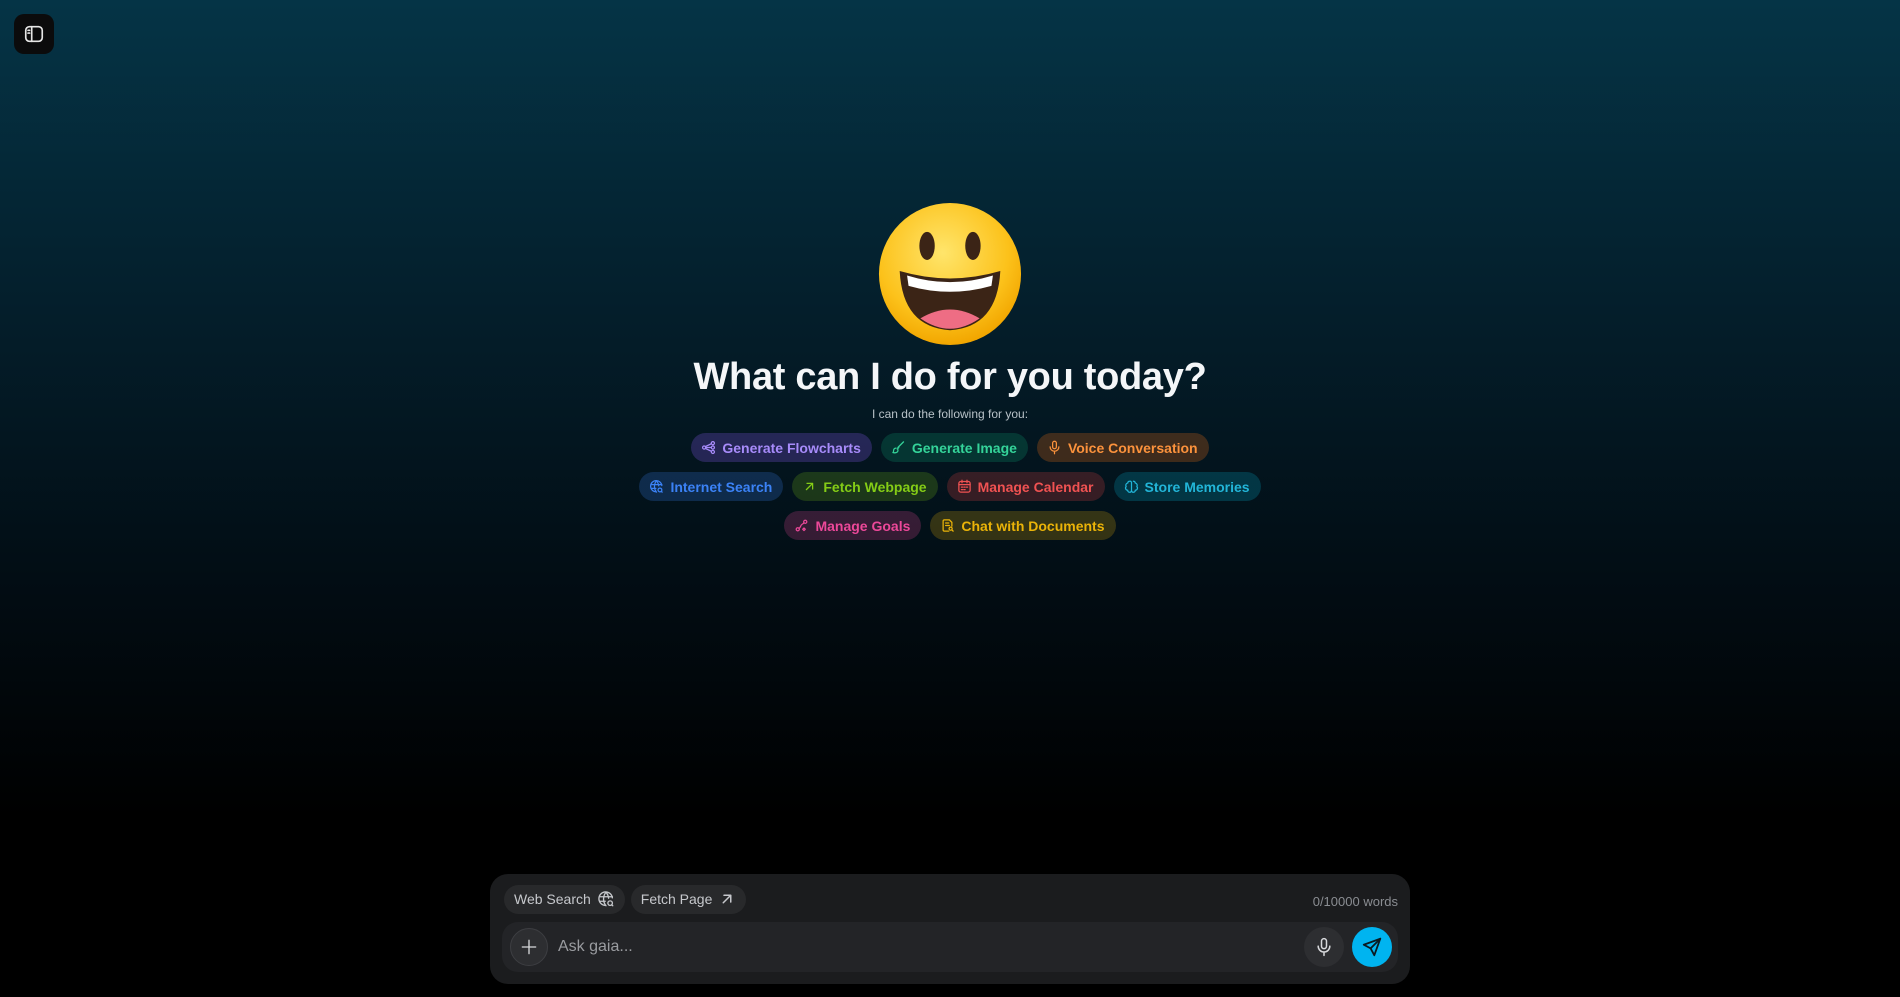 This screenshot has width=1900, height=997. I want to click on chat-composer: Web Search Fetch Page 0/10000 words, so click(950, 929).